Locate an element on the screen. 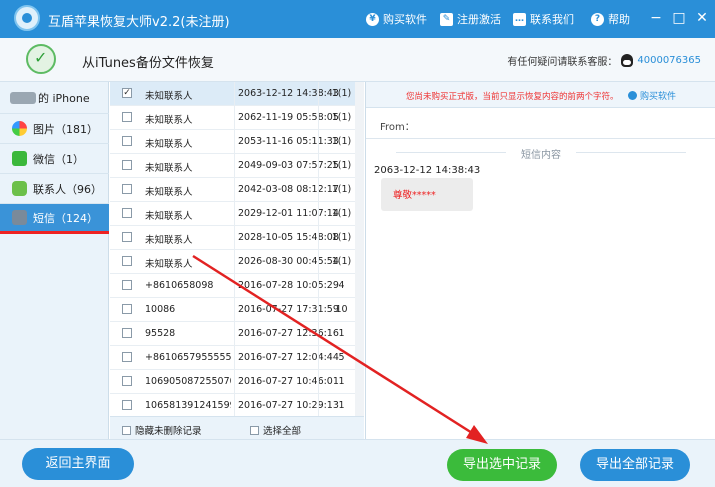  select-all-option: 选择全部 is located at coordinates (275, 430).